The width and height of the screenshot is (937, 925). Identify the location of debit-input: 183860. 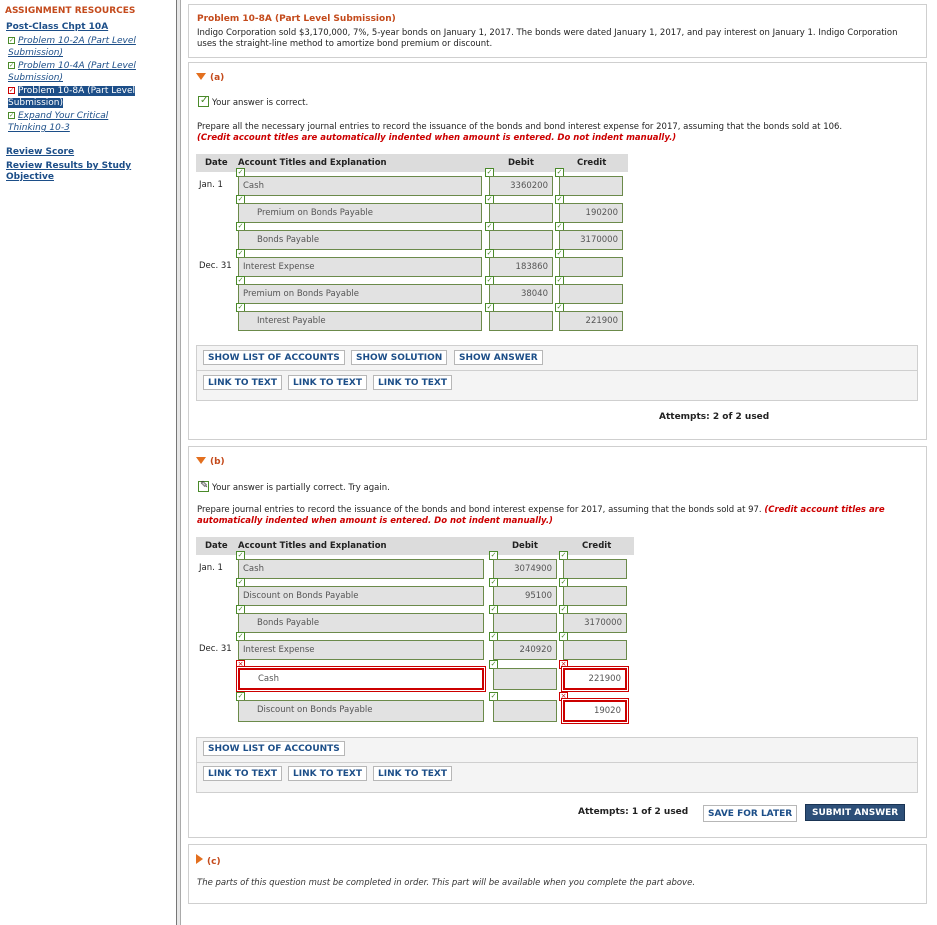
(521, 267).